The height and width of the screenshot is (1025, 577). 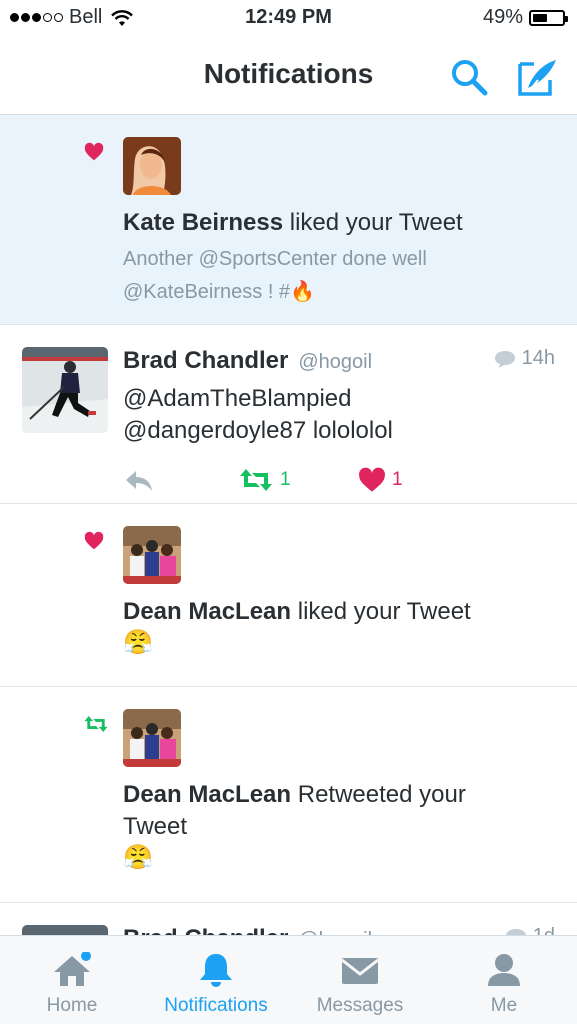 I want to click on like-action: 1, so click(x=380, y=480).